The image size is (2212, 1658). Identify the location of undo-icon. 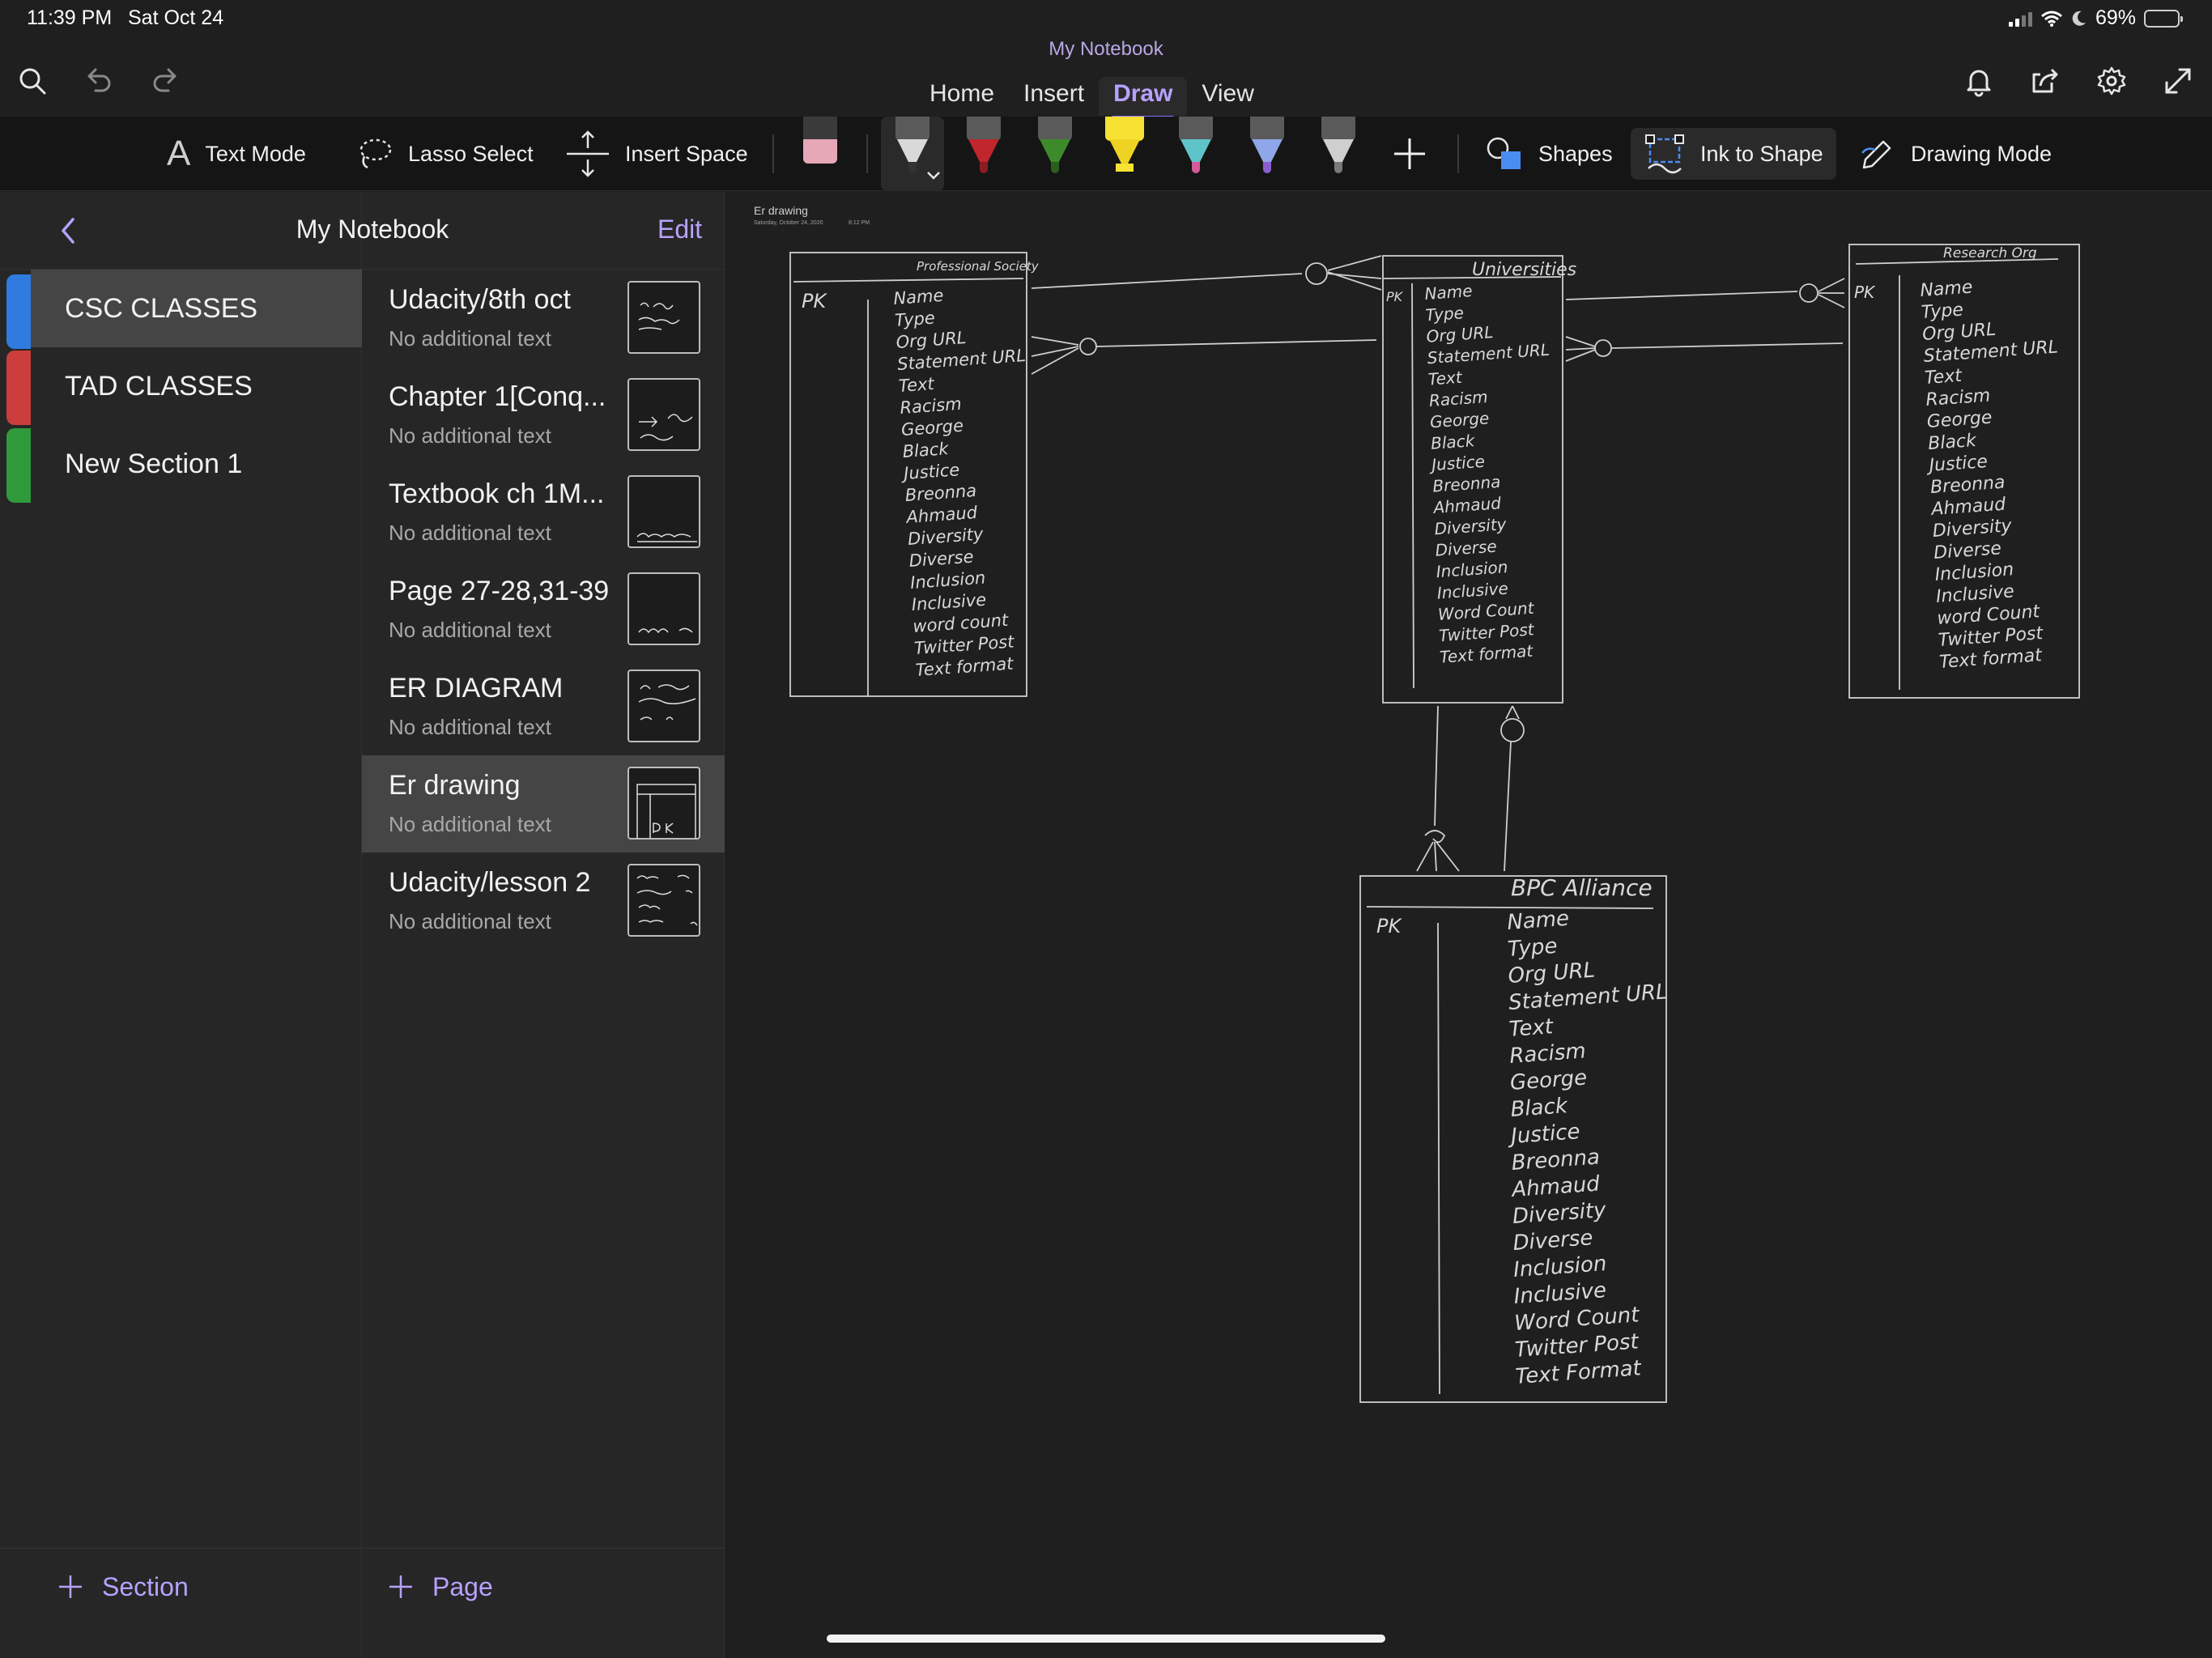
(99, 81).